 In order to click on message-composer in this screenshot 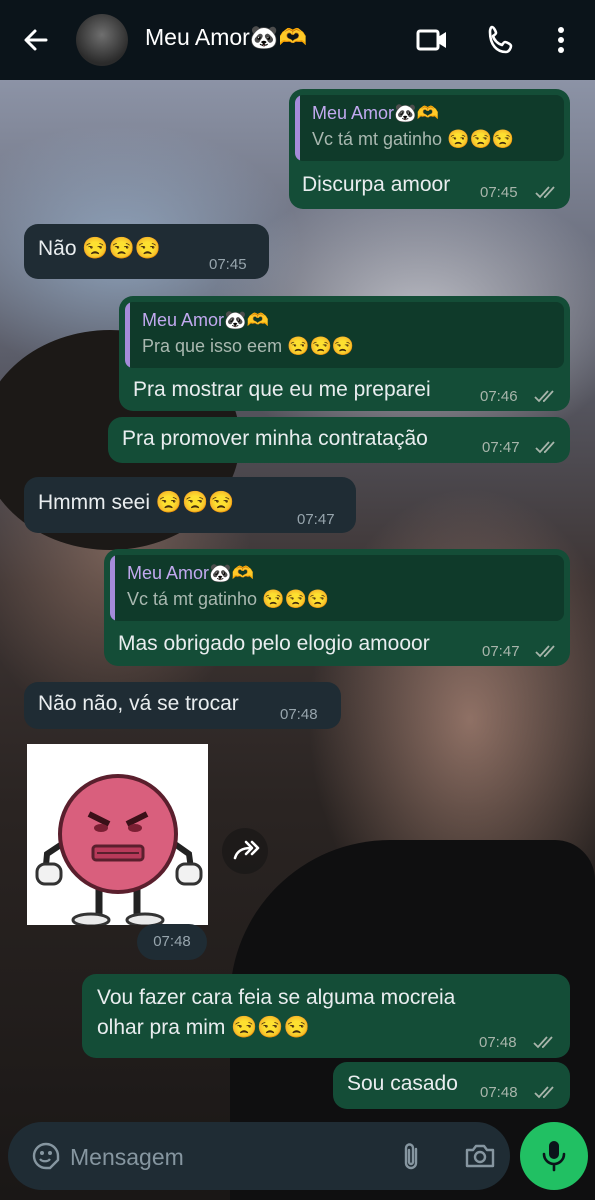, I will do `click(259, 1156)`.